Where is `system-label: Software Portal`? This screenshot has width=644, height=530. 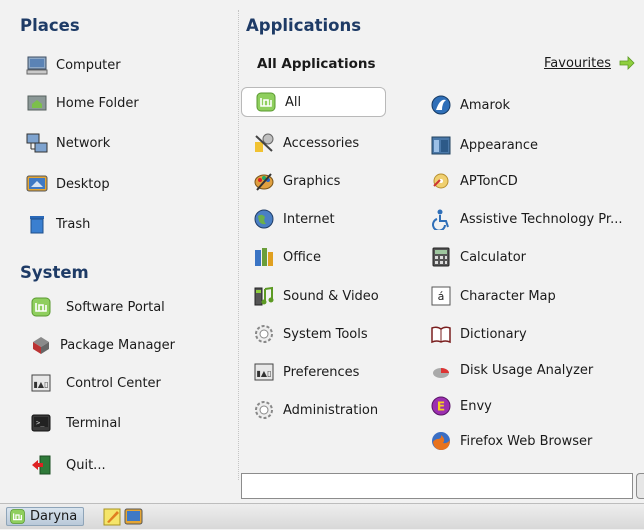
system-label: Software Portal is located at coordinates (115, 307).